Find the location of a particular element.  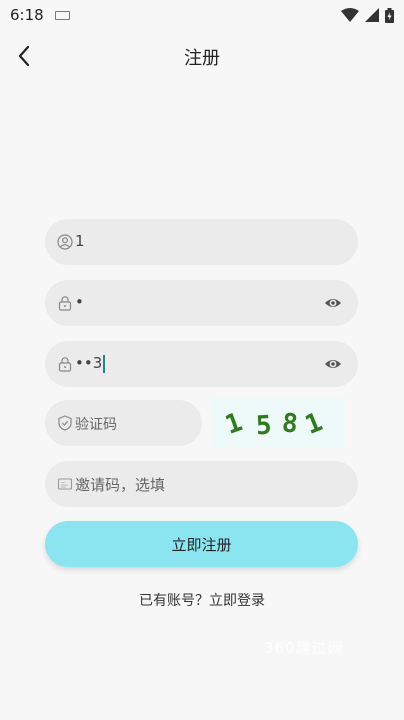

confirm-password-value: ••3 is located at coordinates (90, 363).